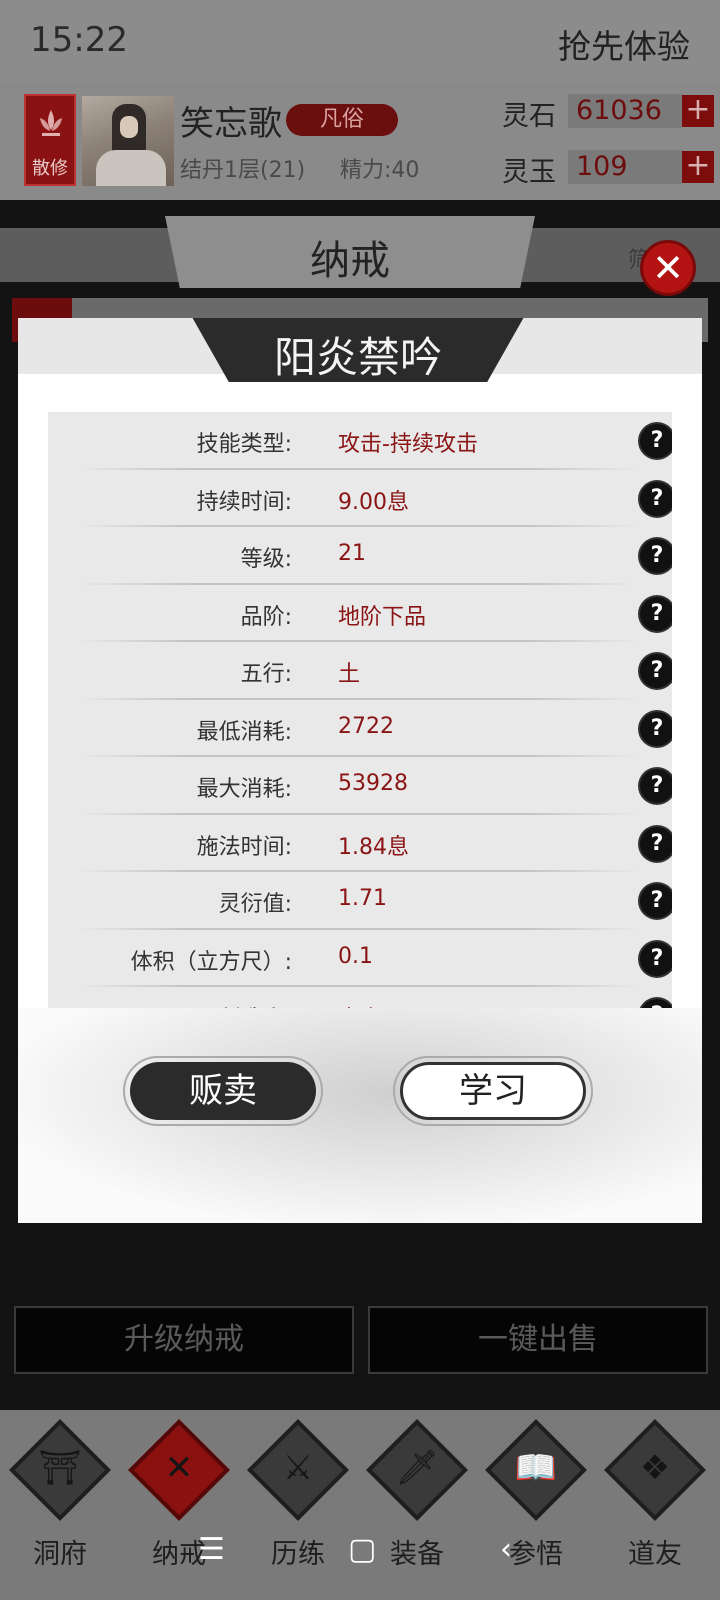  Describe the element at coordinates (350, 261) in the screenshot. I see `page-title: 纳戒` at that location.